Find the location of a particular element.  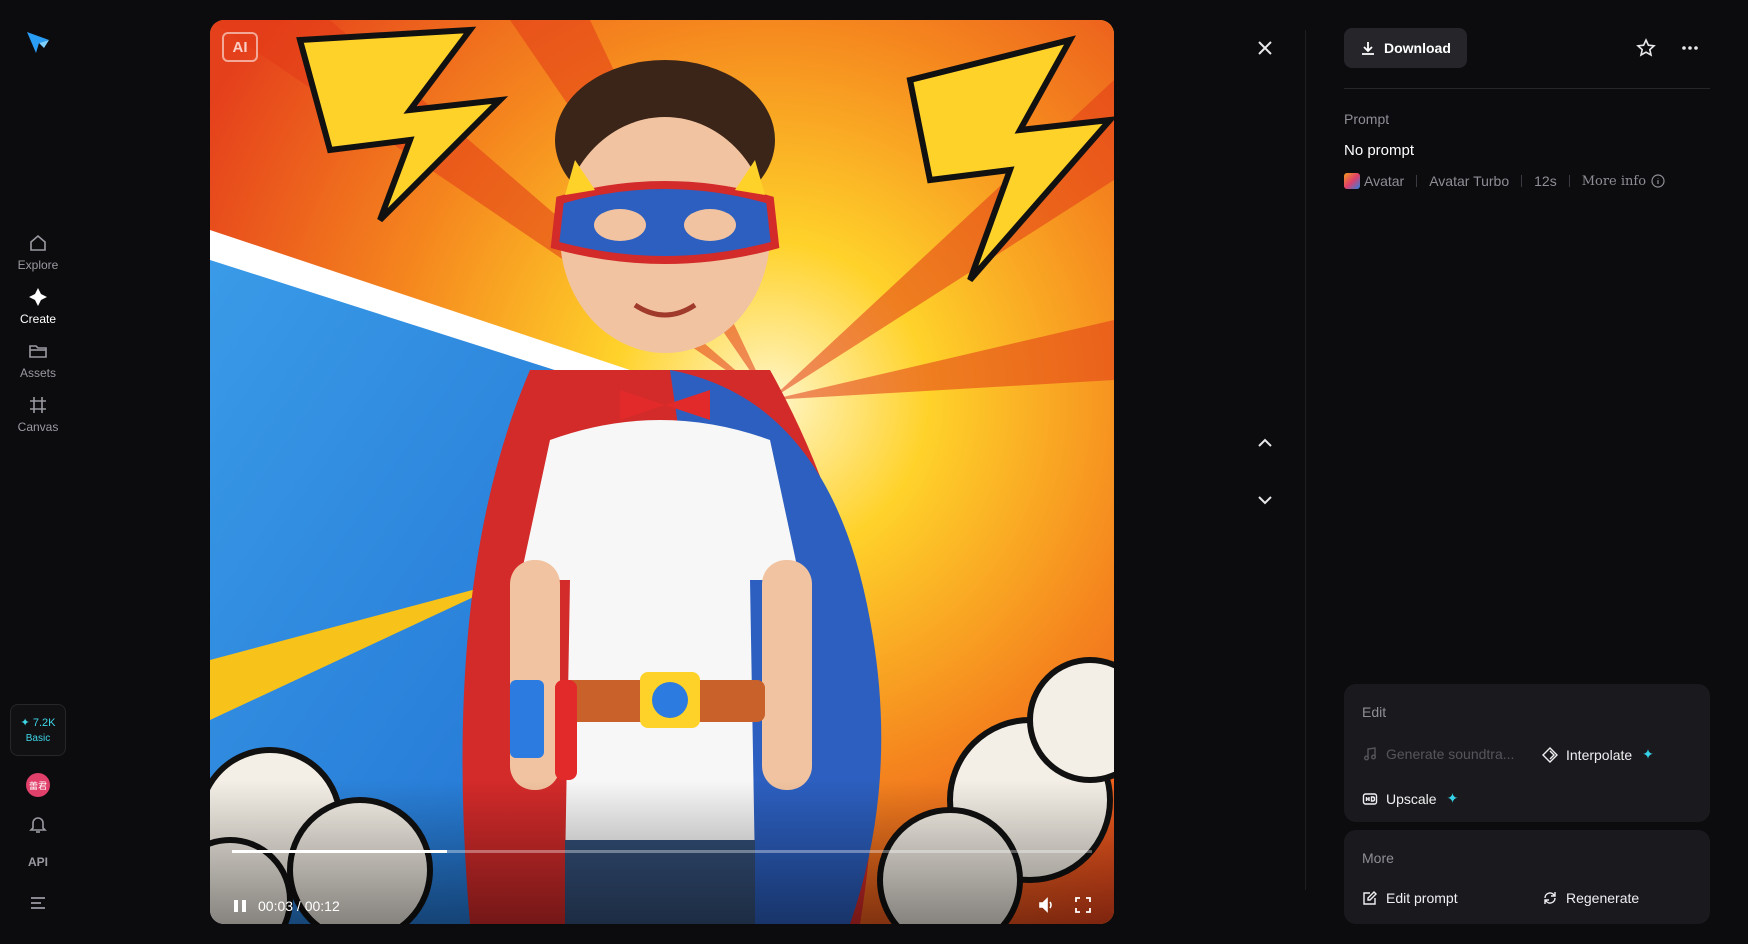

api-link: API is located at coordinates (38, 862).